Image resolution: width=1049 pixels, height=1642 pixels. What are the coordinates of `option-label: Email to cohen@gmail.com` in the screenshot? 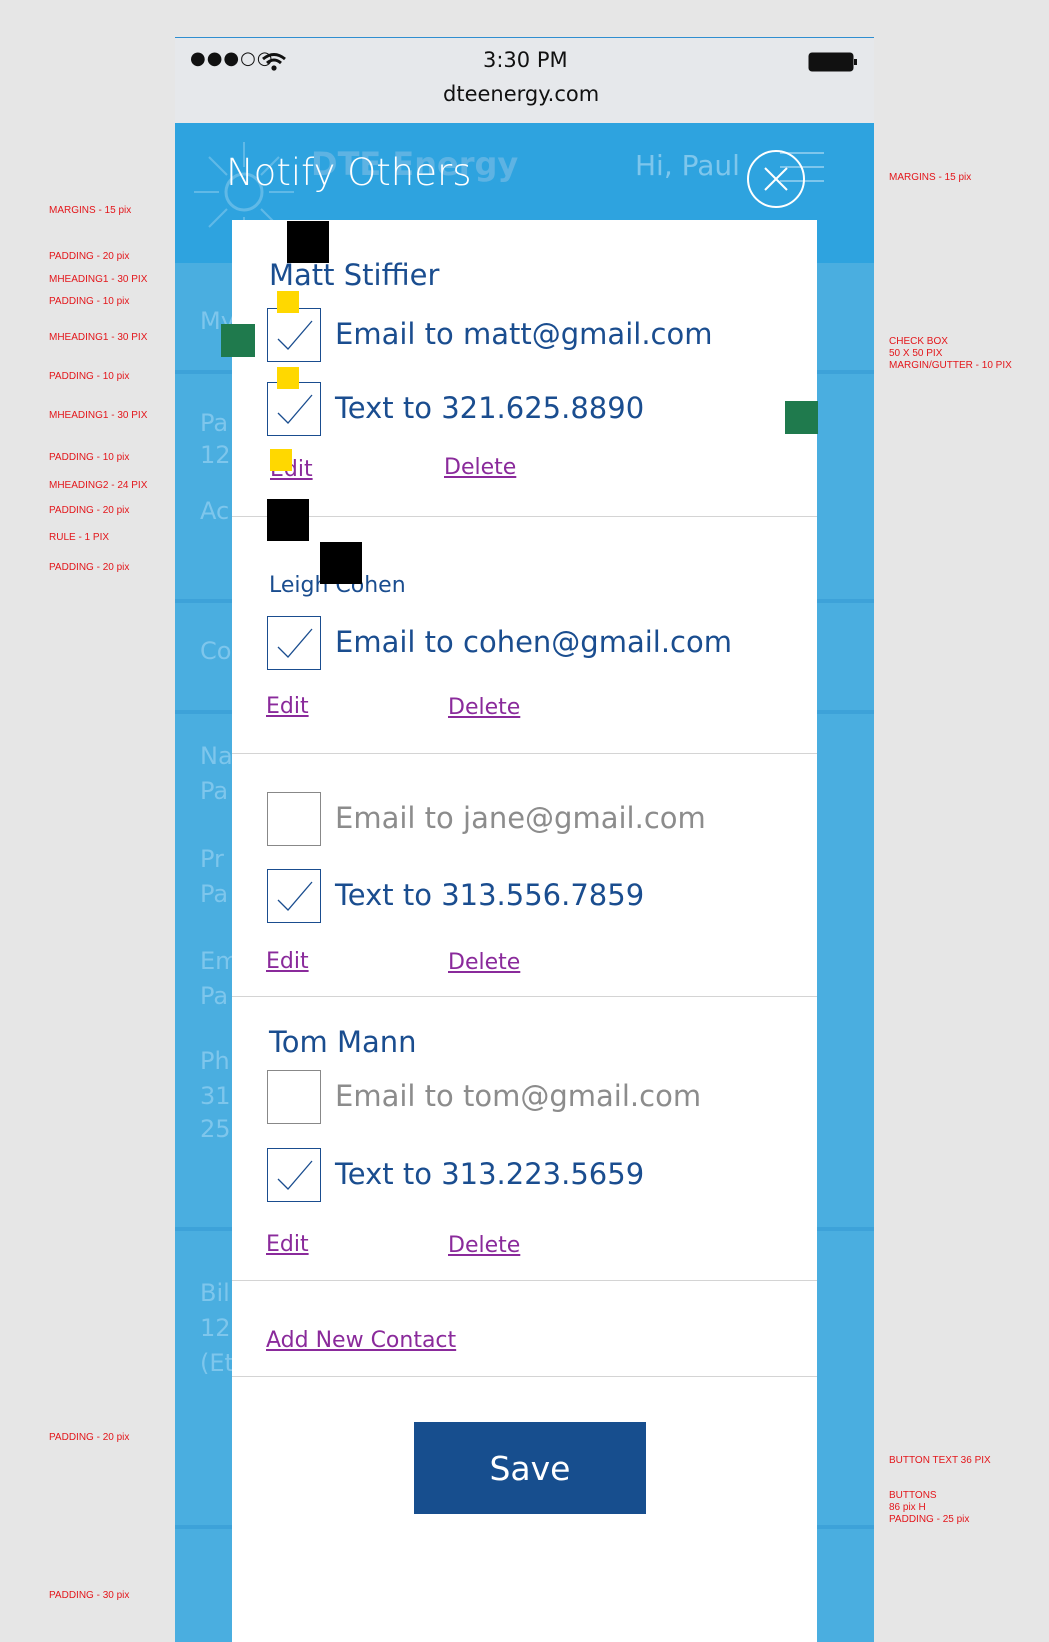 It's located at (533, 642).